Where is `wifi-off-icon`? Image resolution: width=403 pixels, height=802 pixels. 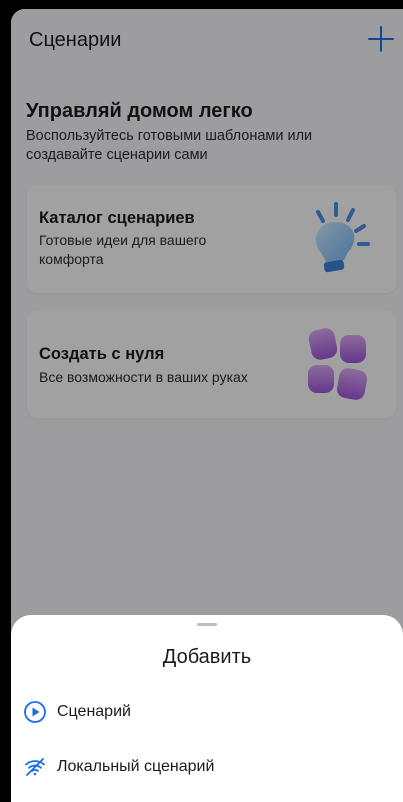 wifi-off-icon is located at coordinates (35, 767).